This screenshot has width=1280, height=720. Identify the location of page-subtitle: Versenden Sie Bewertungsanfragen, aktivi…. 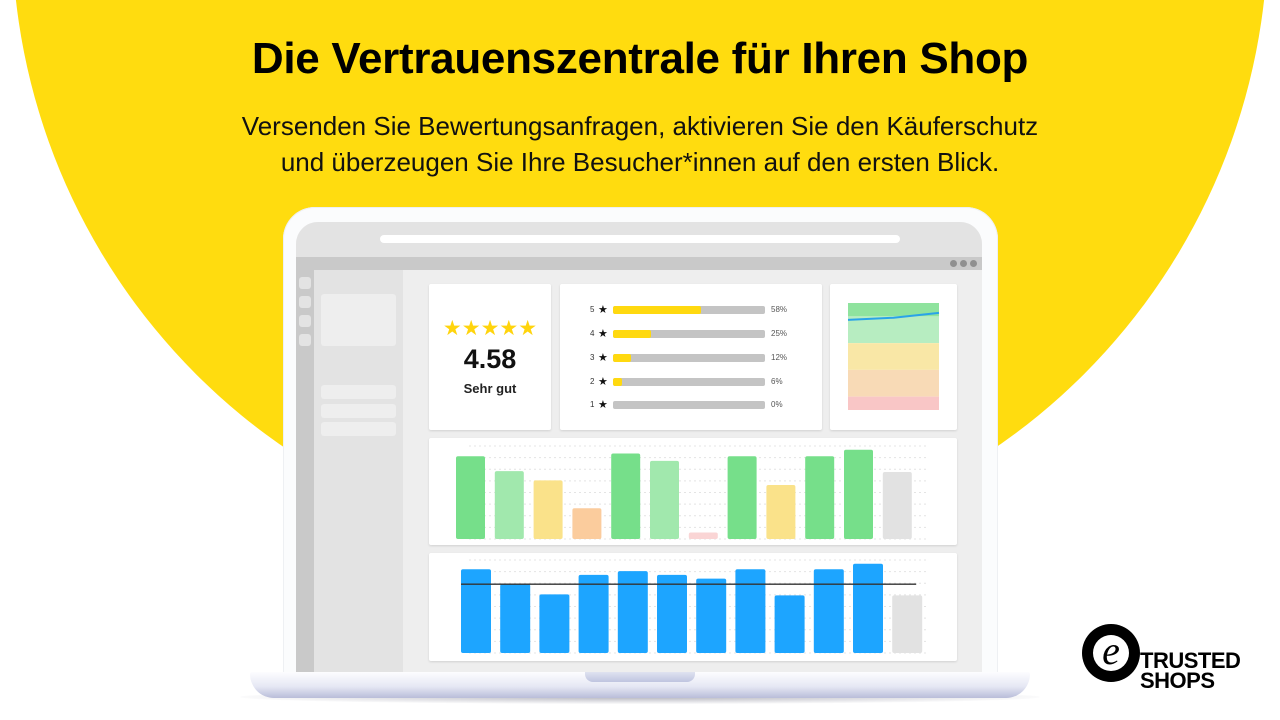
(640, 144).